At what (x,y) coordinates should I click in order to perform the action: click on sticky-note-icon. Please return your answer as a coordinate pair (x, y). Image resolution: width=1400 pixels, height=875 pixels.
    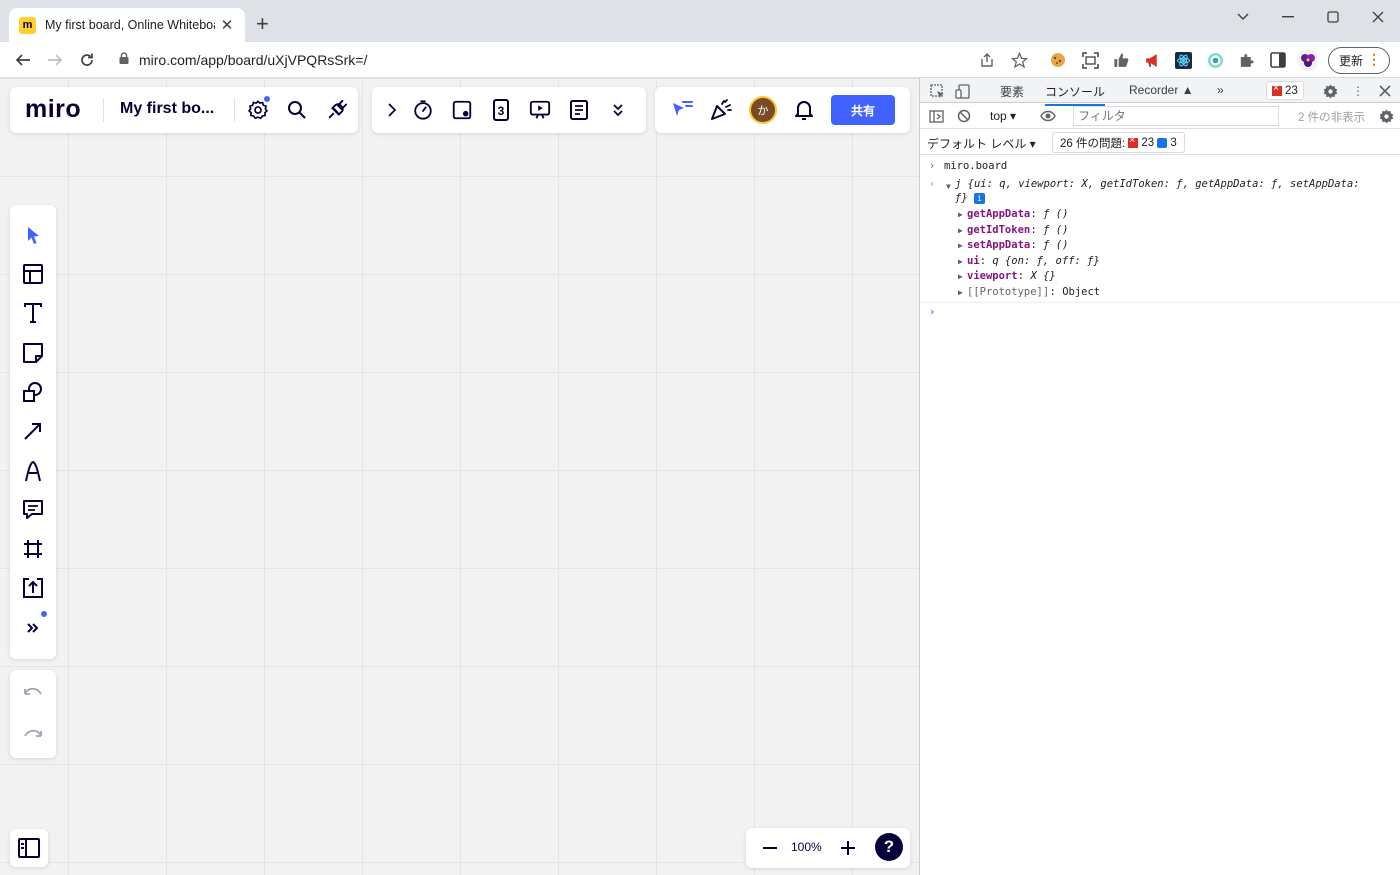
    Looking at the image, I should click on (33, 353).